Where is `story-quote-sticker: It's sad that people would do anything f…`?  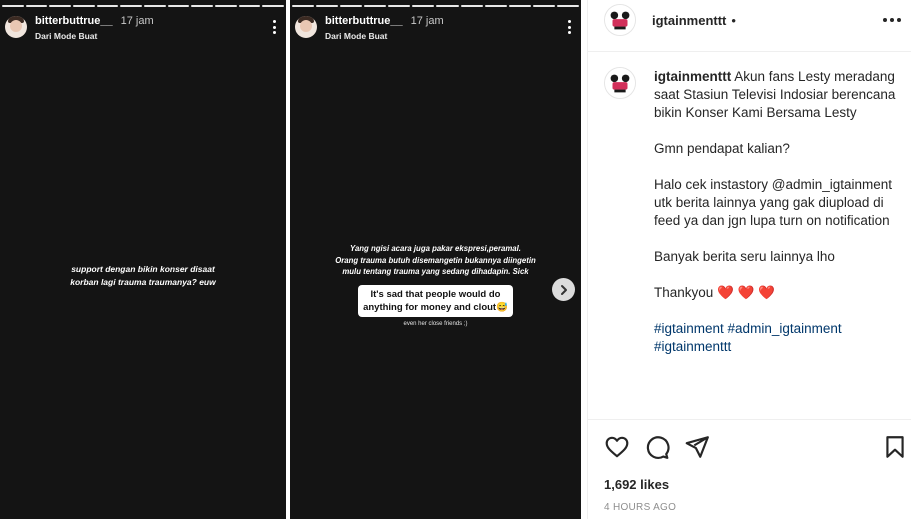 story-quote-sticker: It's sad that people would do anything f… is located at coordinates (435, 301).